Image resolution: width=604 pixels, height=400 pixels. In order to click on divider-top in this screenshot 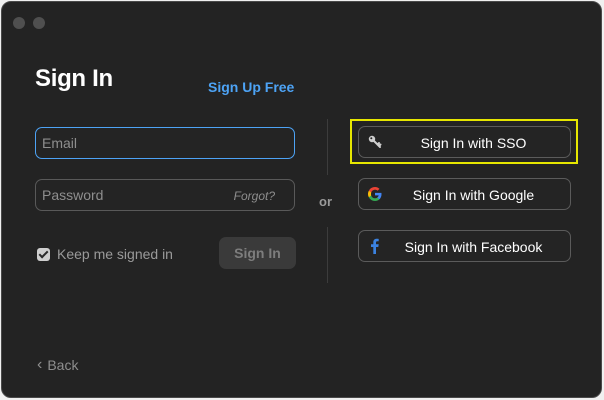, I will do `click(327, 147)`.